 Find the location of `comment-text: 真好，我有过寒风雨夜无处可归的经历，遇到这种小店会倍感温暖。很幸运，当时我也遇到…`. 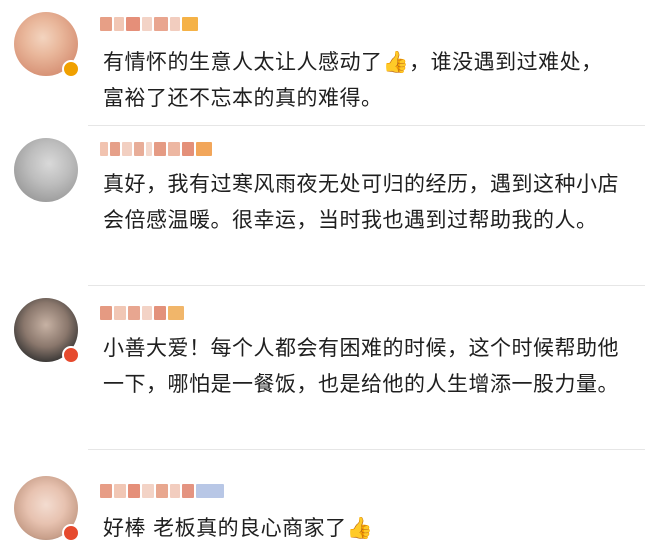

comment-text: 真好，我有过寒风雨夜无处可归的经历，遇到这种小店会倍感温暖。很幸运，当时我也遇到… is located at coordinates (361, 202).